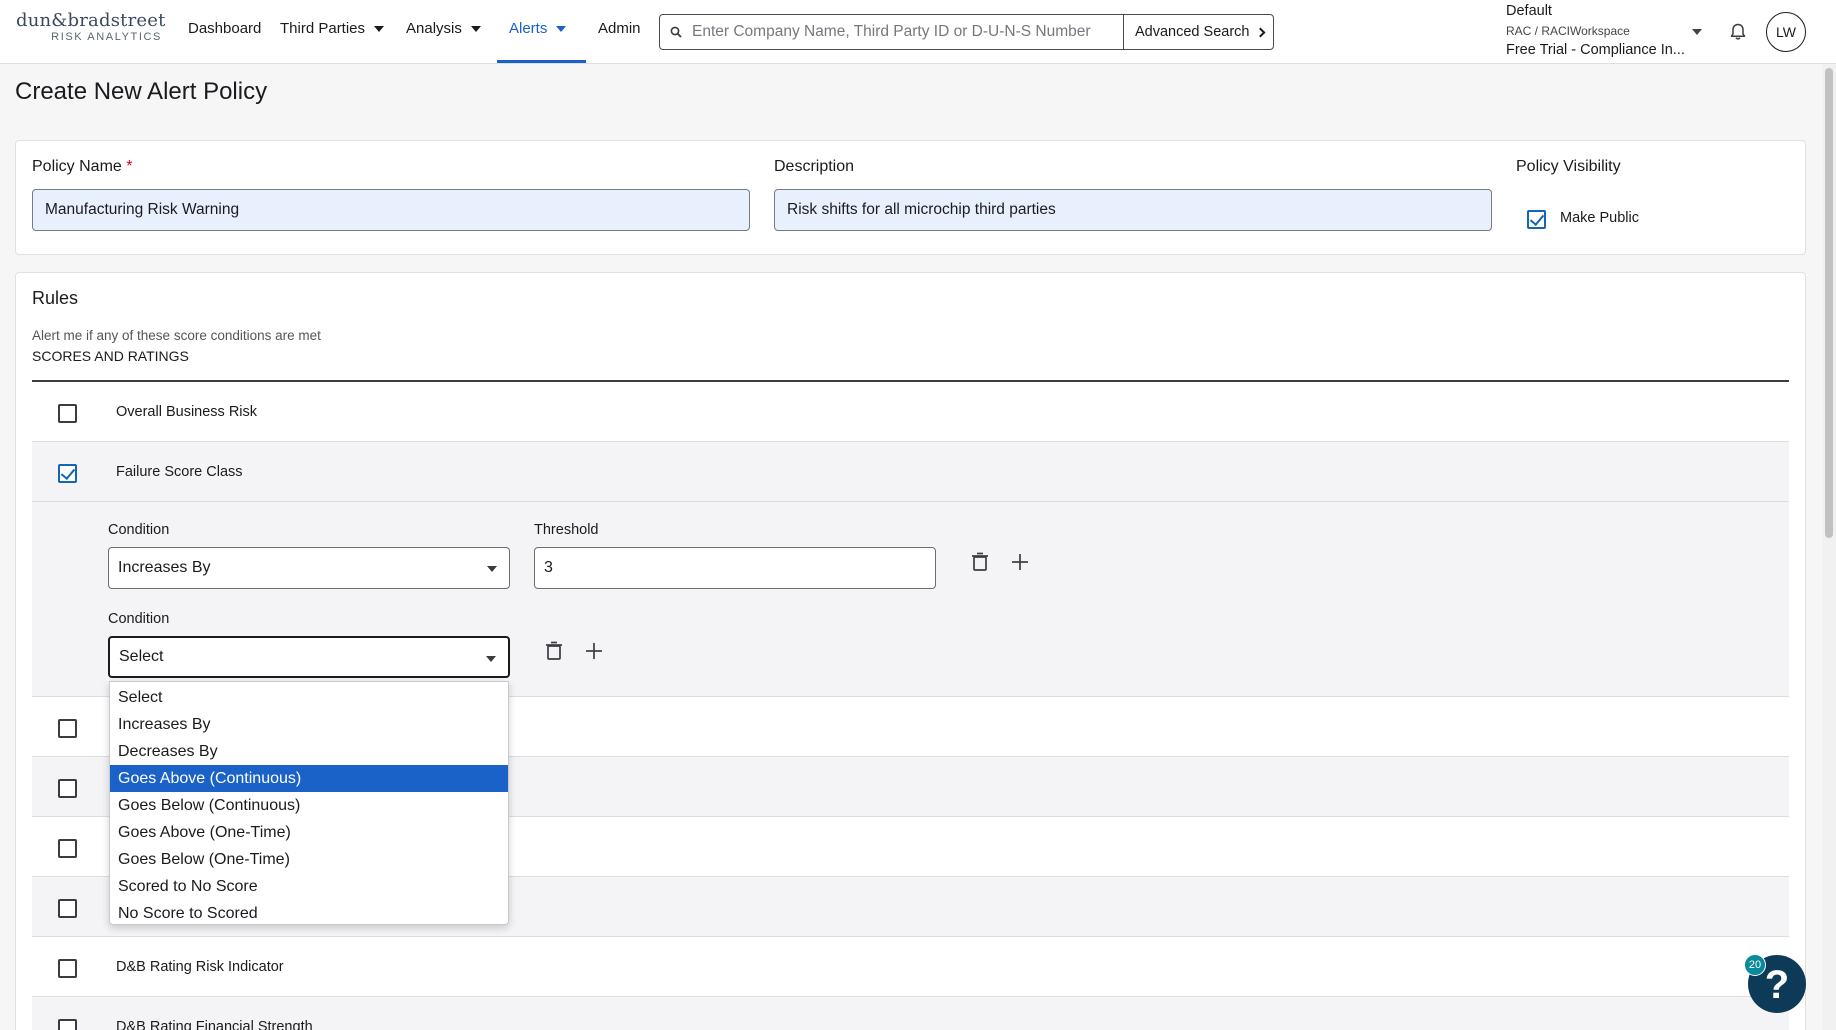  I want to click on rules-title: Rules, so click(55, 298).